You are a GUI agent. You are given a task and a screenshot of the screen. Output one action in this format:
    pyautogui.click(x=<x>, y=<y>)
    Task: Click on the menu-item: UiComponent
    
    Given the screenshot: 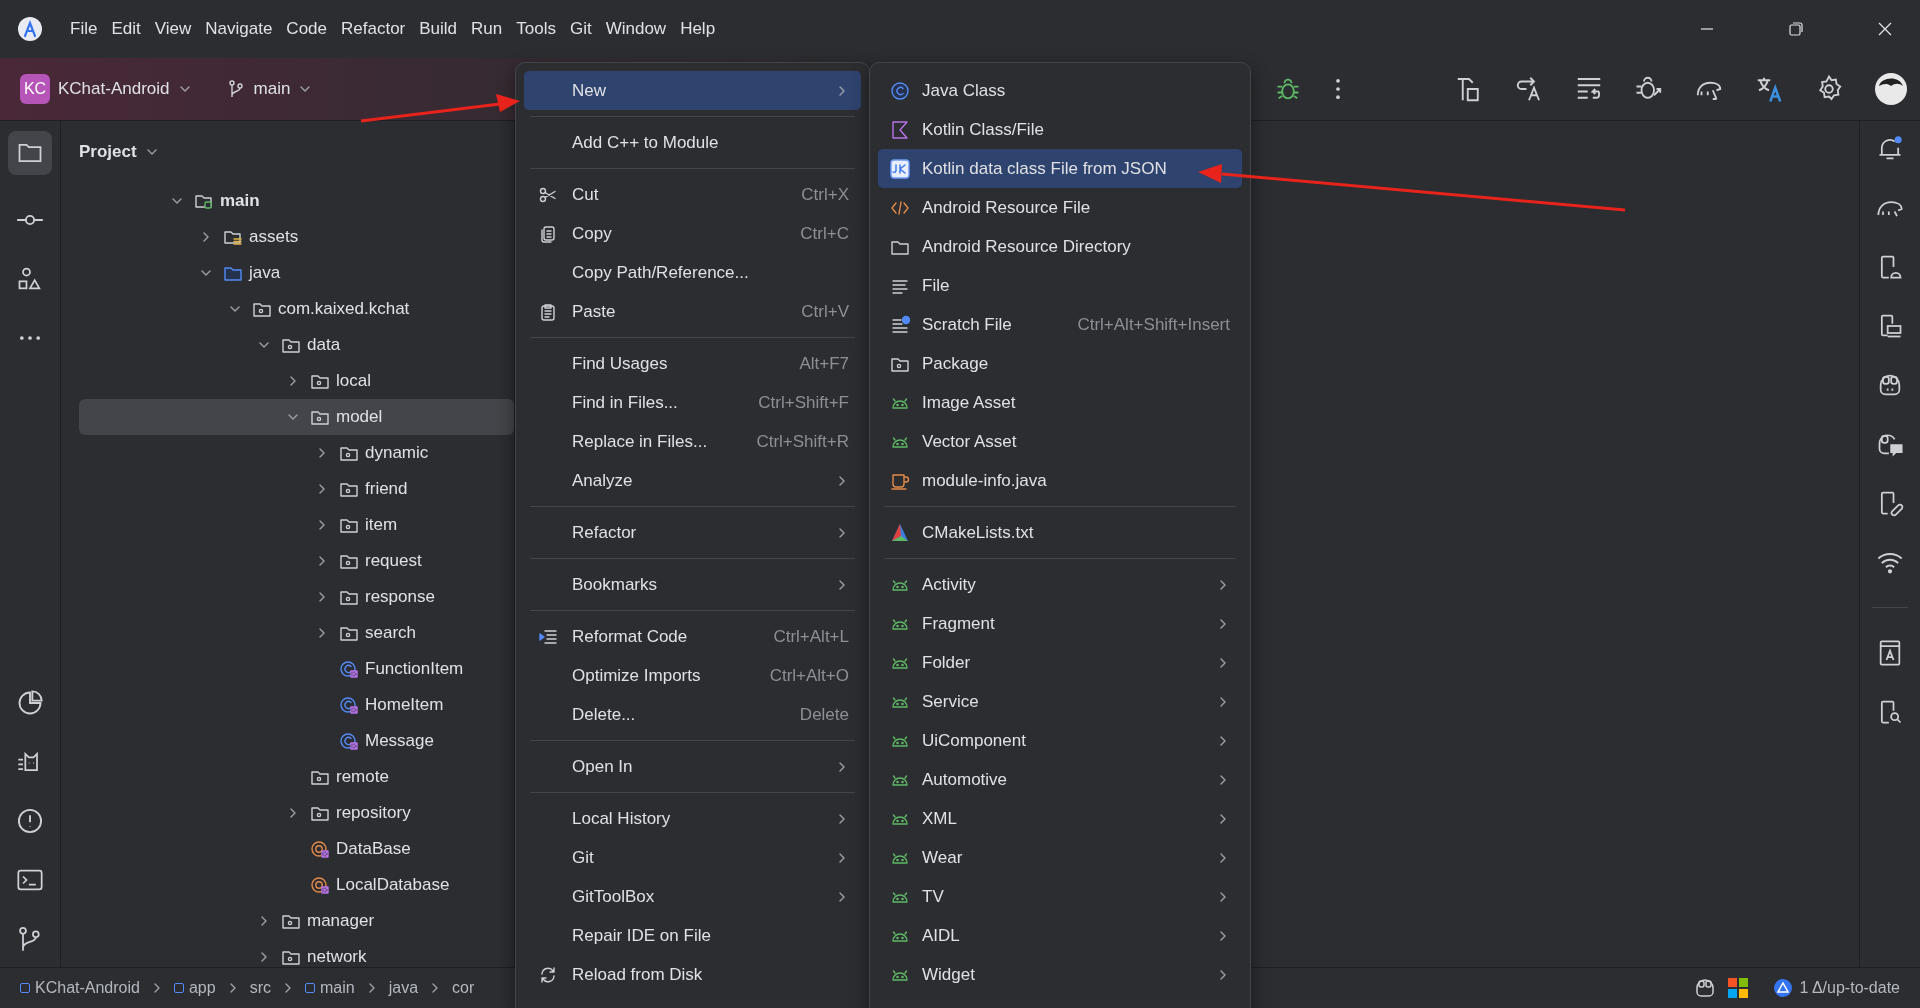 What is the action you would take?
    pyautogui.click(x=1060, y=740)
    